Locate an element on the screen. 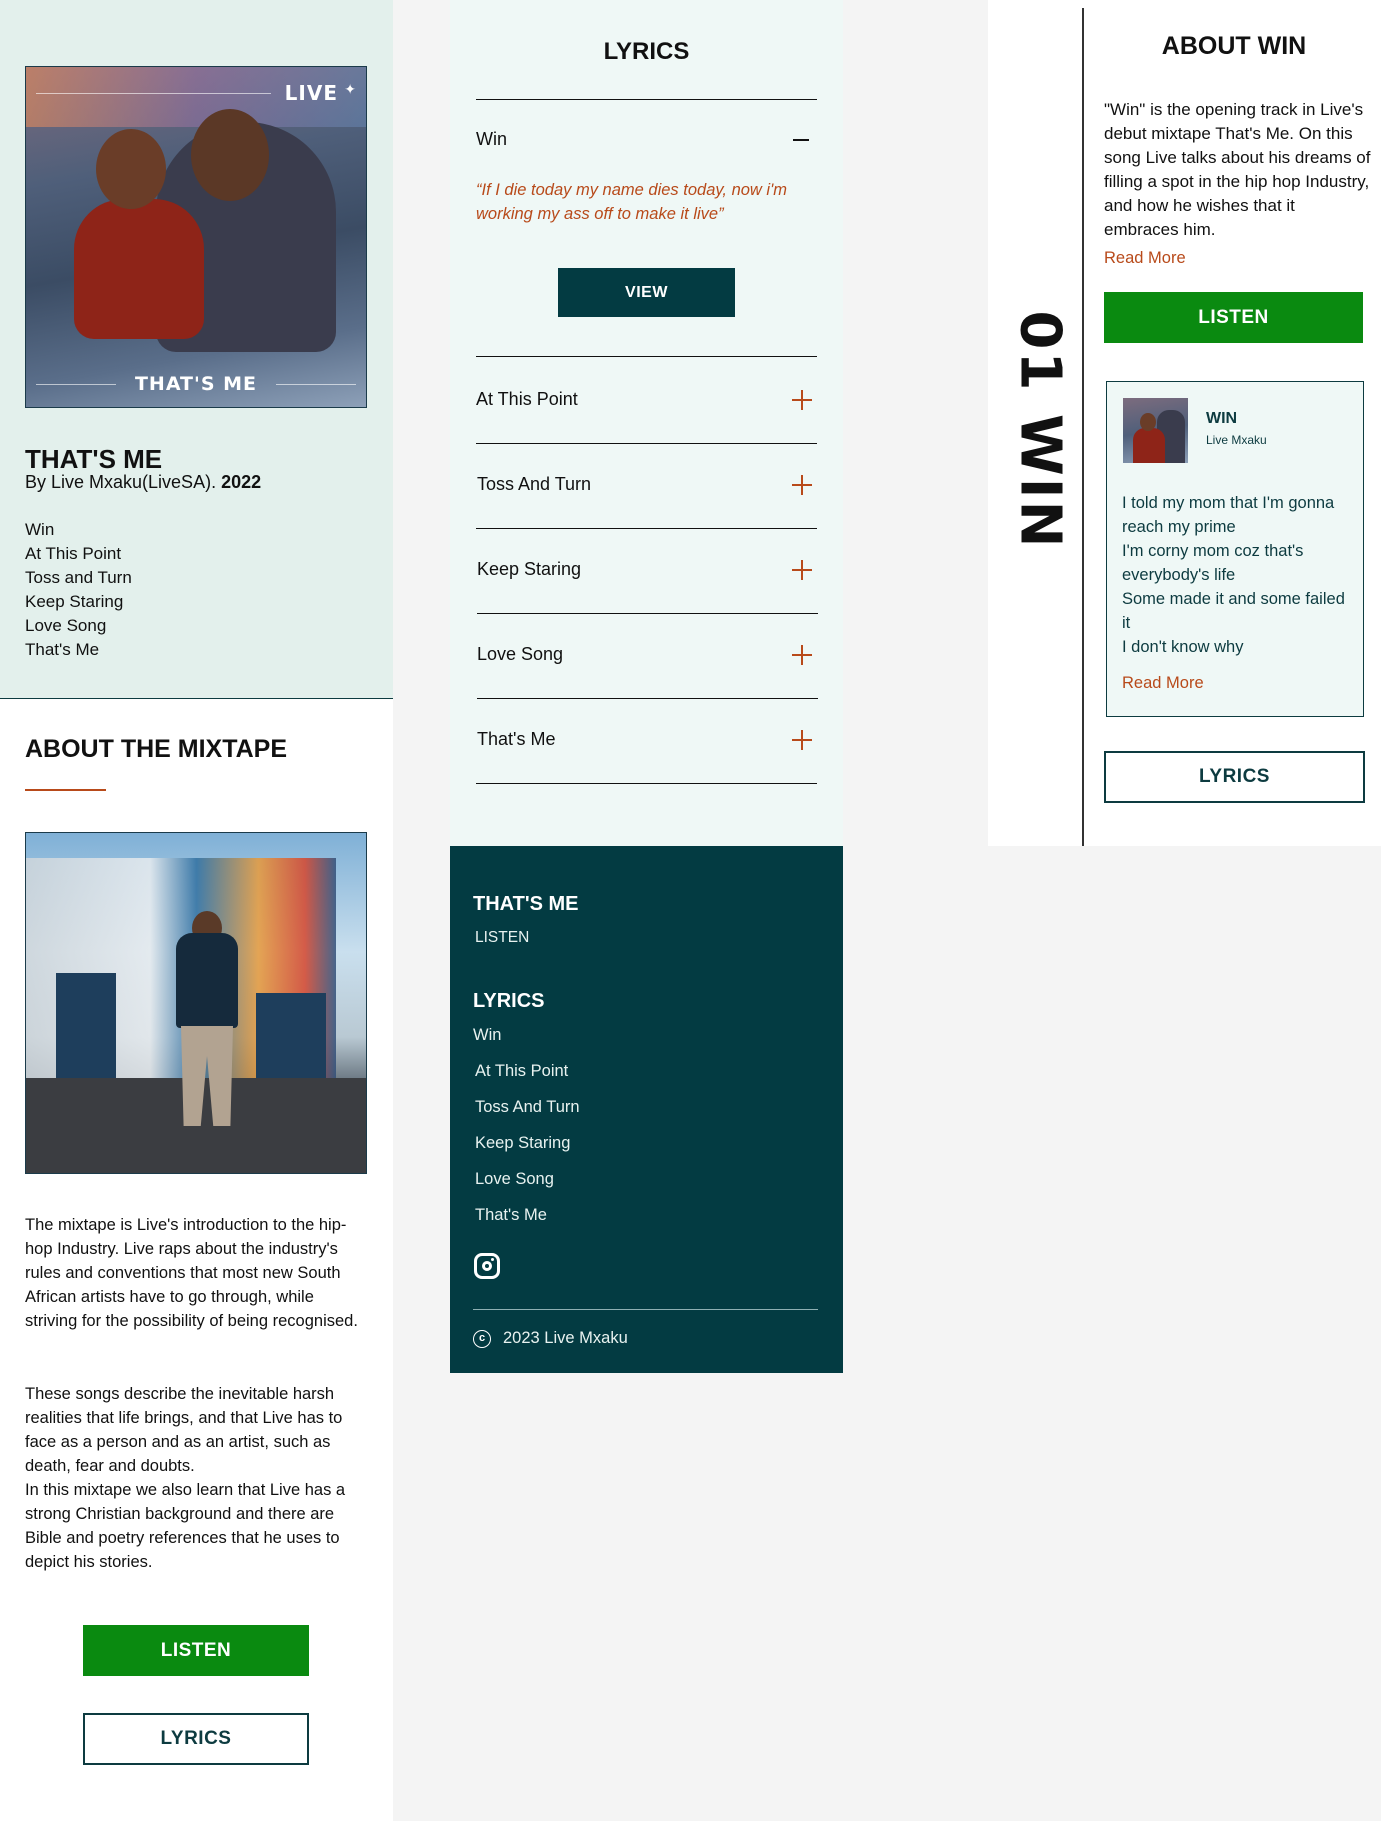 The image size is (1381, 1821). card-song-title: WIN is located at coordinates (1222, 418).